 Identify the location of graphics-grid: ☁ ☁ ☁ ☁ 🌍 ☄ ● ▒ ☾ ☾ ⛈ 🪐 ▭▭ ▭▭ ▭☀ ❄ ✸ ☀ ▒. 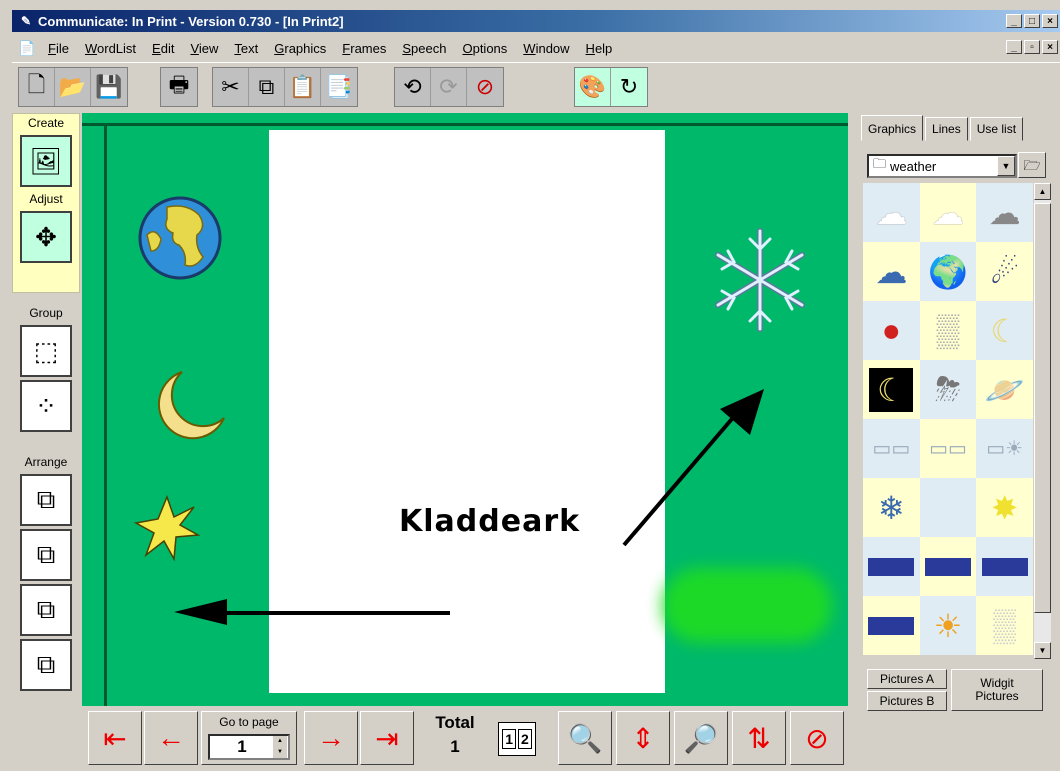
(948, 420).